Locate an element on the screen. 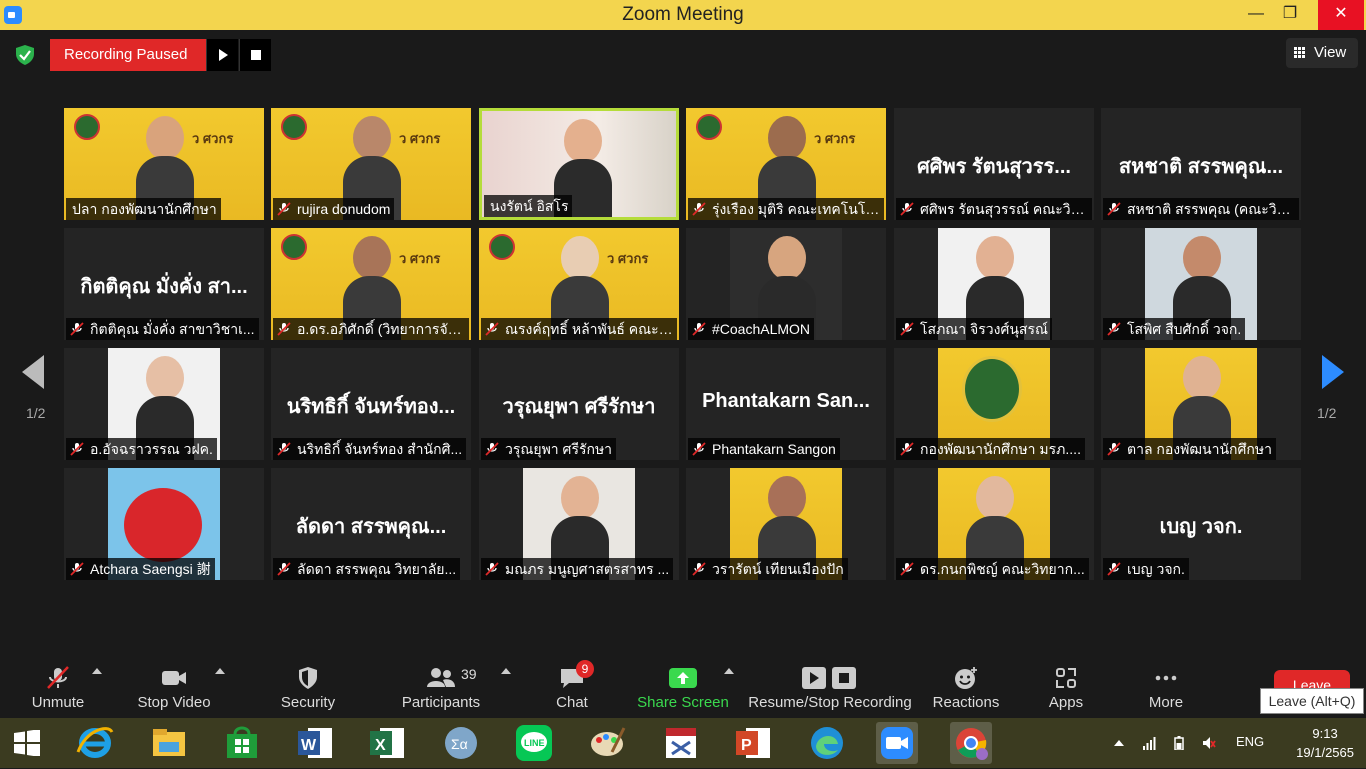  svg-text: W is located at coordinates (309, 745).